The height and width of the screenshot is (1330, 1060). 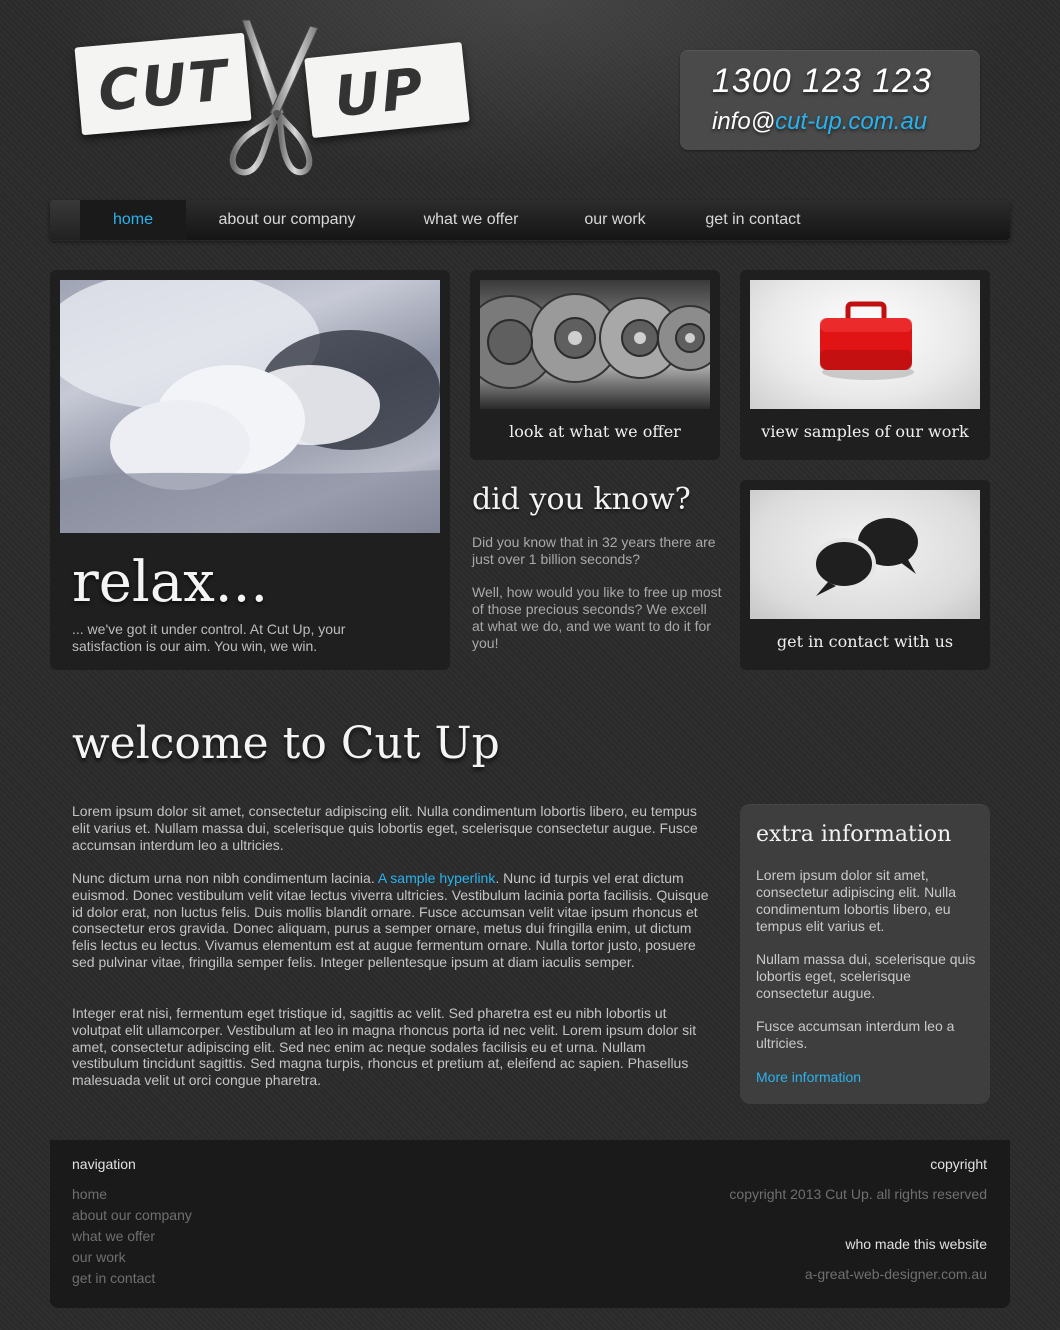 I want to click on offer-caption: look at what we offer, so click(x=595, y=431).